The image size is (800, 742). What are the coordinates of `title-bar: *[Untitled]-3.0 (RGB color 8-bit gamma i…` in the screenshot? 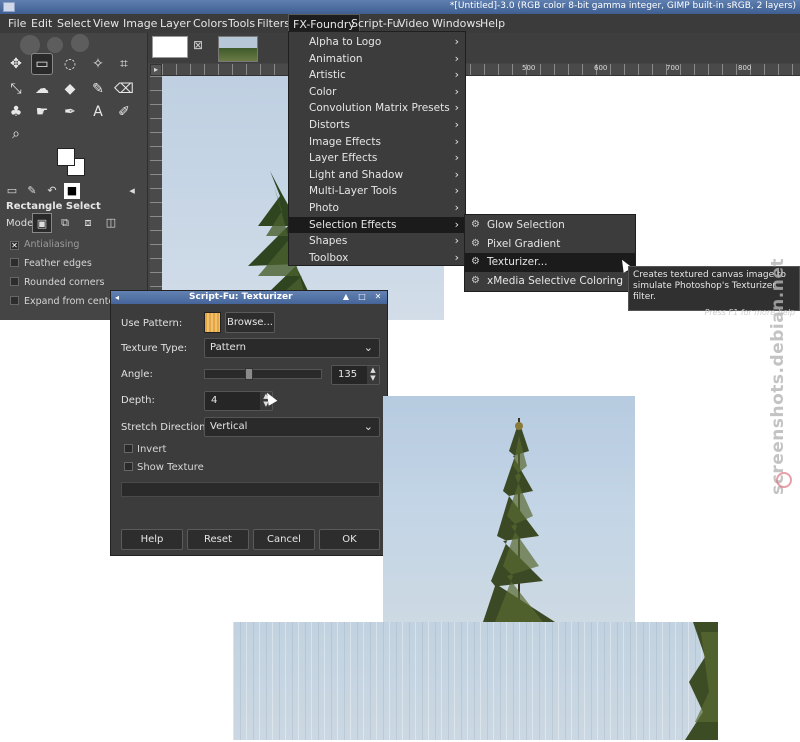 It's located at (400, 7).